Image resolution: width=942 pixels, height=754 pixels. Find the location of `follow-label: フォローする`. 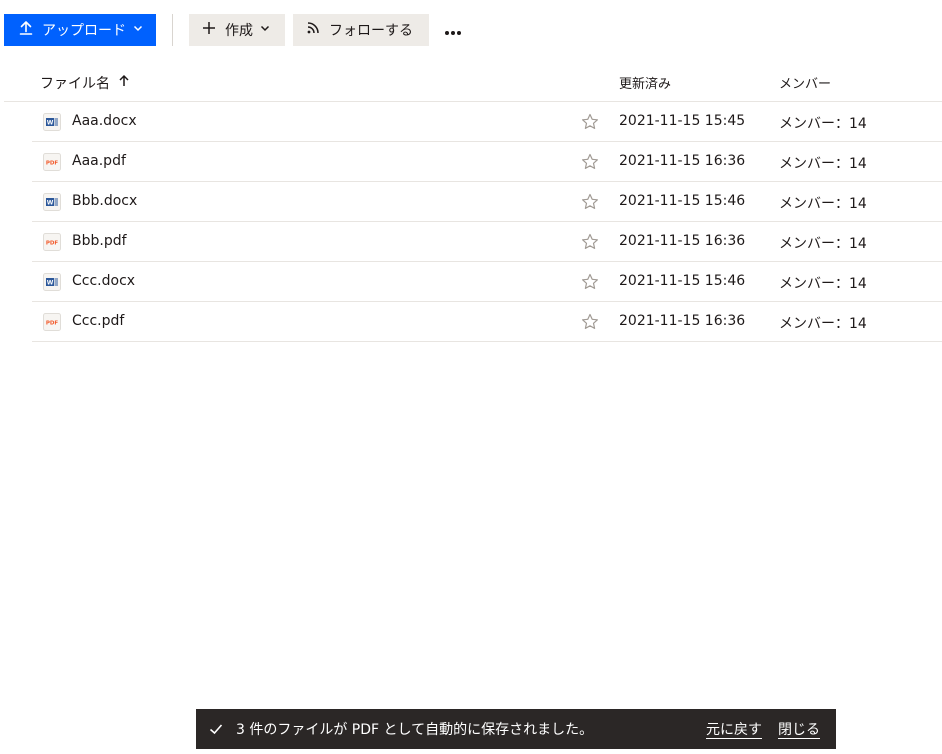

follow-label: フォローする is located at coordinates (371, 31).